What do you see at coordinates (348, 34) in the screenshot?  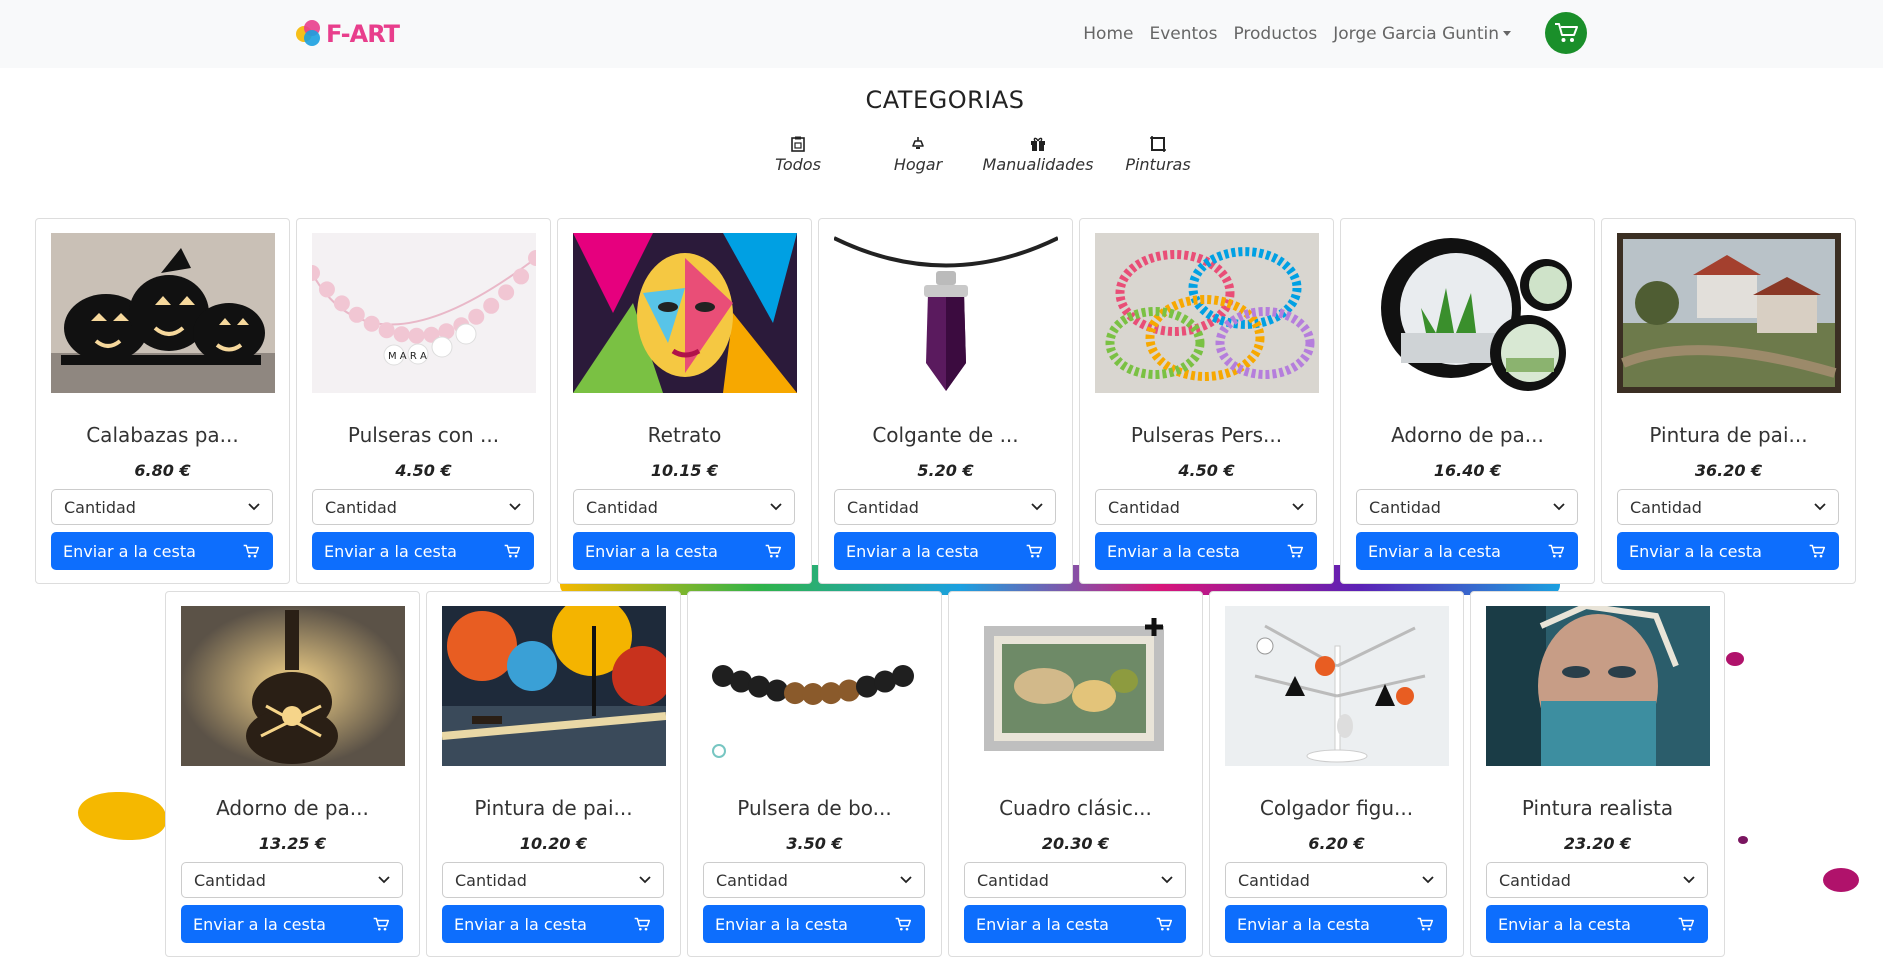 I see `brand-logo: F-ART` at bounding box center [348, 34].